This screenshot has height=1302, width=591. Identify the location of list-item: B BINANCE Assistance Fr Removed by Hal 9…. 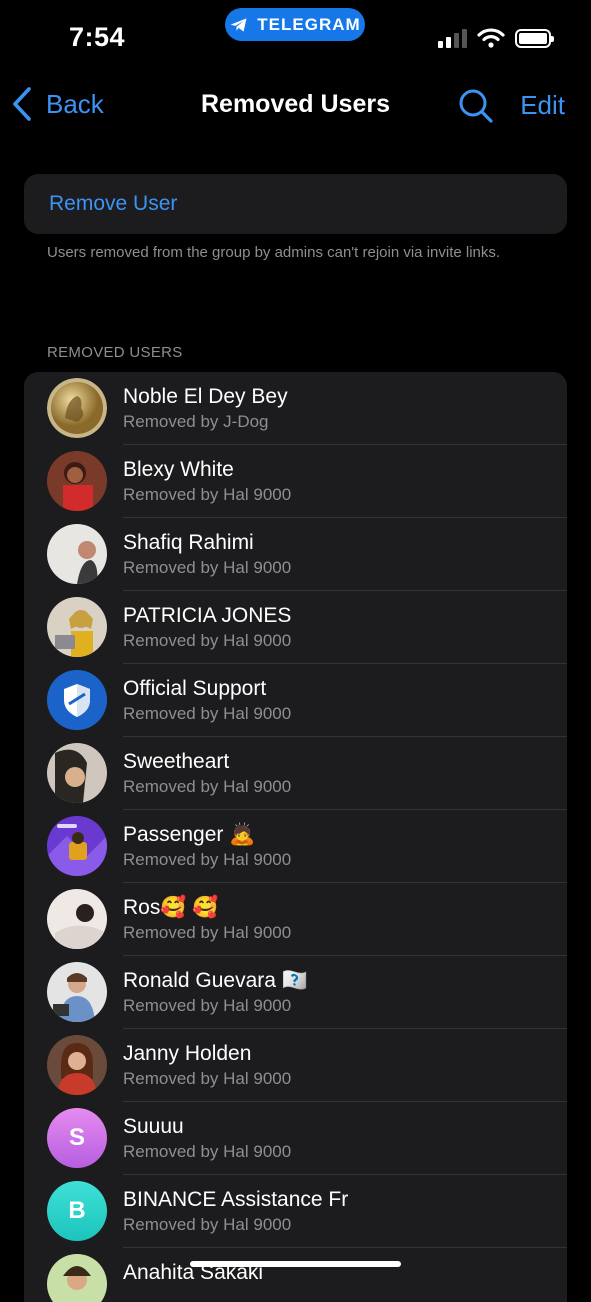
(295, 1211).